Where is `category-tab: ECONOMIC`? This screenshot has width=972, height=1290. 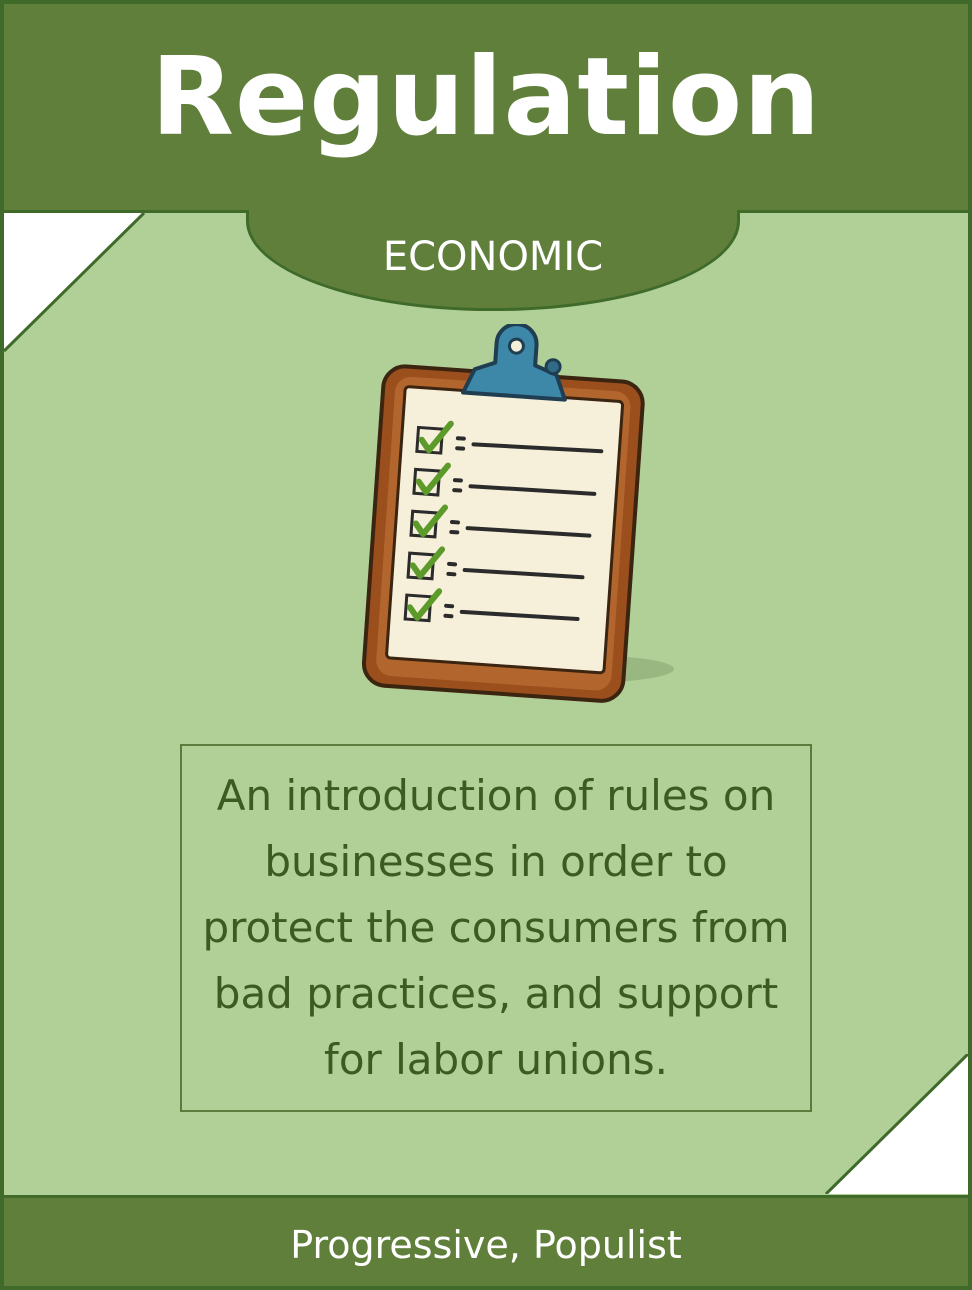
category-tab: ECONOMIC is located at coordinates (493, 260).